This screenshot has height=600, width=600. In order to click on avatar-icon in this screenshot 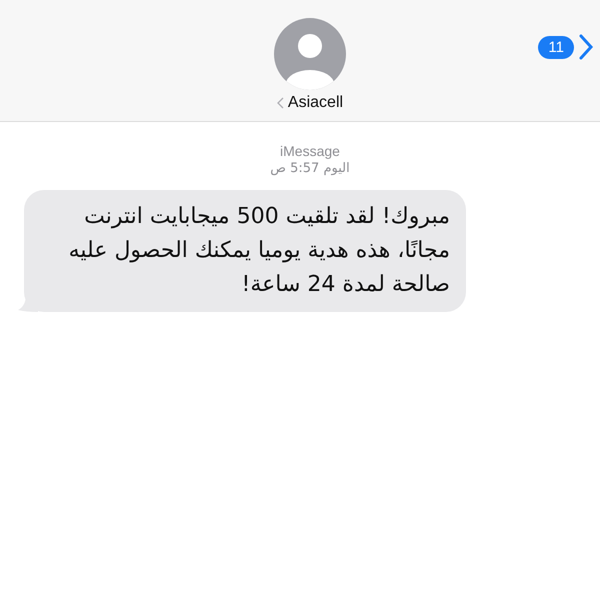, I will do `click(310, 54)`.